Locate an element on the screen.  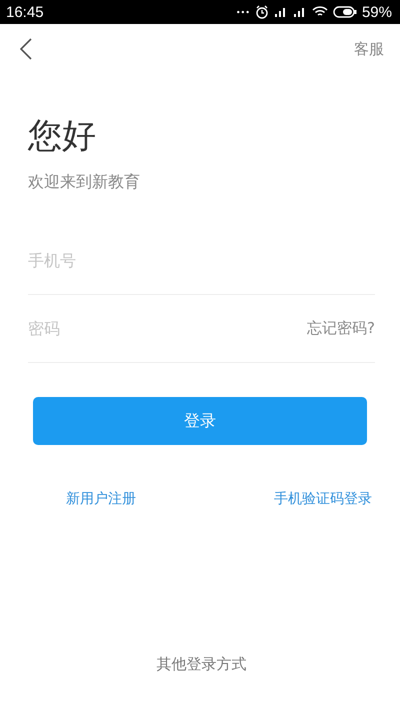
login-button: 登录 is located at coordinates (200, 421).